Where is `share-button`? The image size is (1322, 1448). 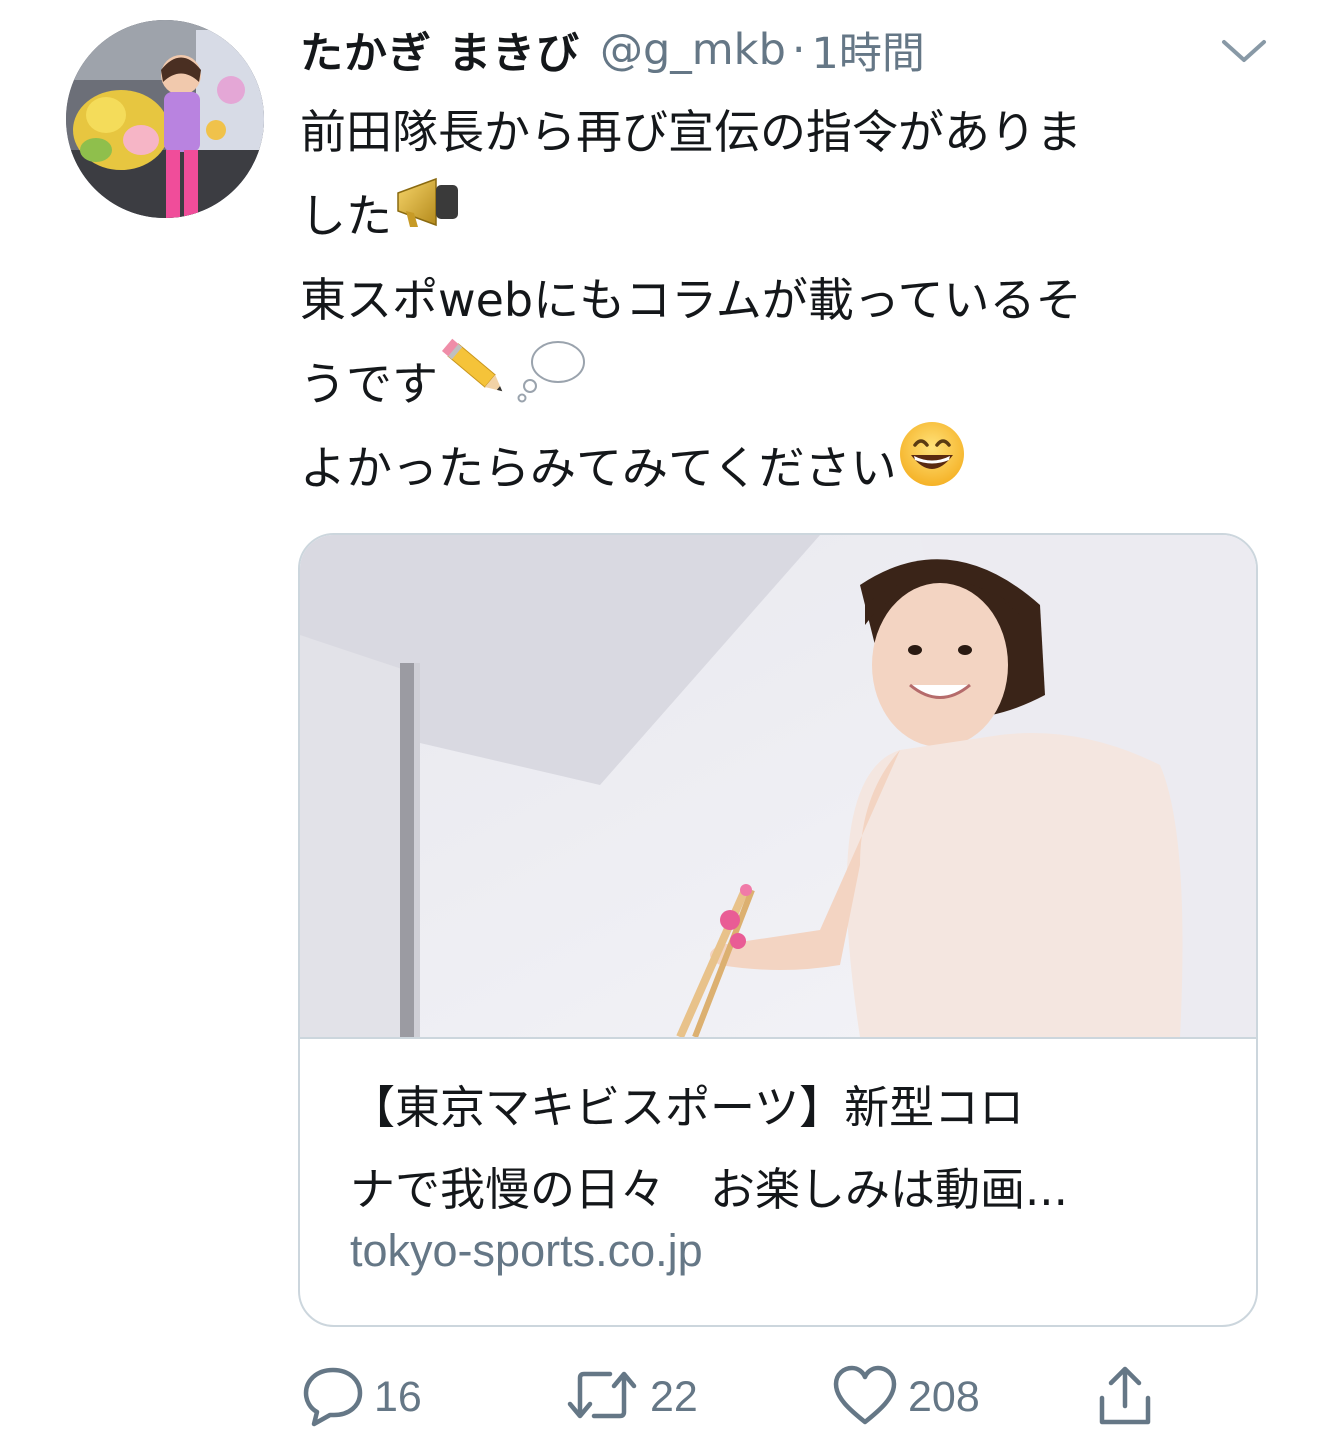
share-button is located at coordinates (1125, 1397).